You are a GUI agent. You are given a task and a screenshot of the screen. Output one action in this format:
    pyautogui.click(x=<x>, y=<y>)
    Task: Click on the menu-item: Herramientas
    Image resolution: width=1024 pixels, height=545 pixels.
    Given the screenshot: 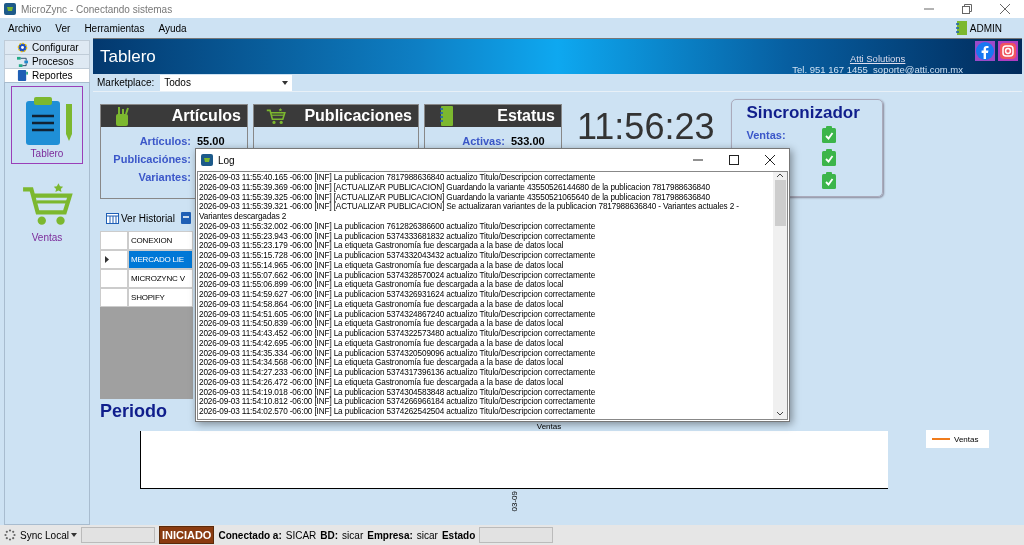 What is the action you would take?
    pyautogui.click(x=114, y=28)
    